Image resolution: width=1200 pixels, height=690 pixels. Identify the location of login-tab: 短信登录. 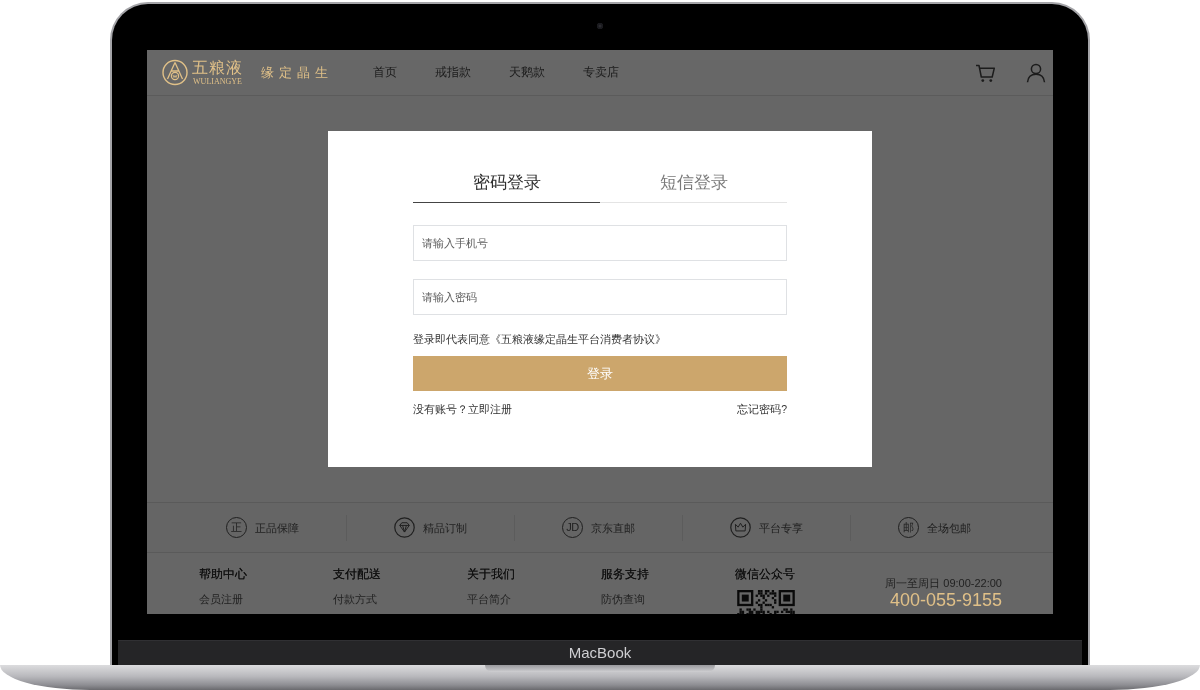
(693, 184).